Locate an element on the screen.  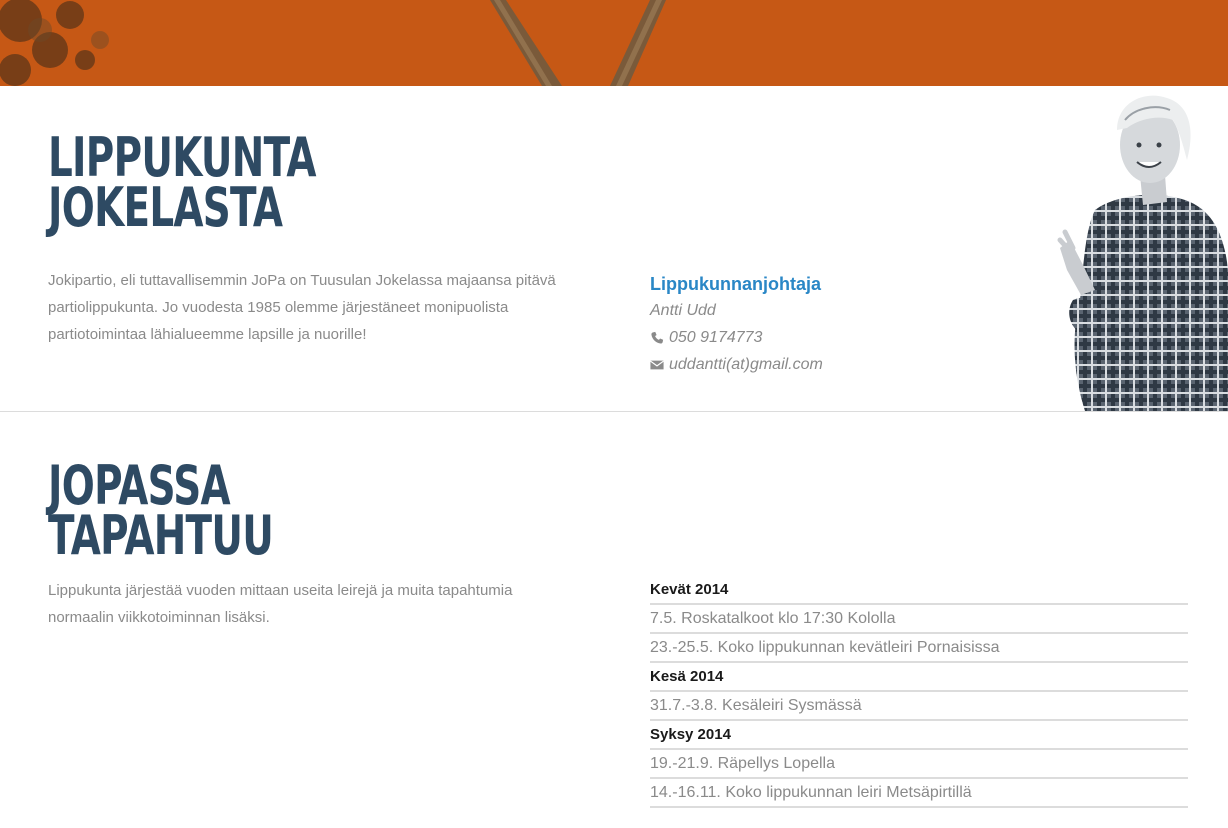
contact-email: uddantti(at)gmail.com is located at coordinates (850, 364).